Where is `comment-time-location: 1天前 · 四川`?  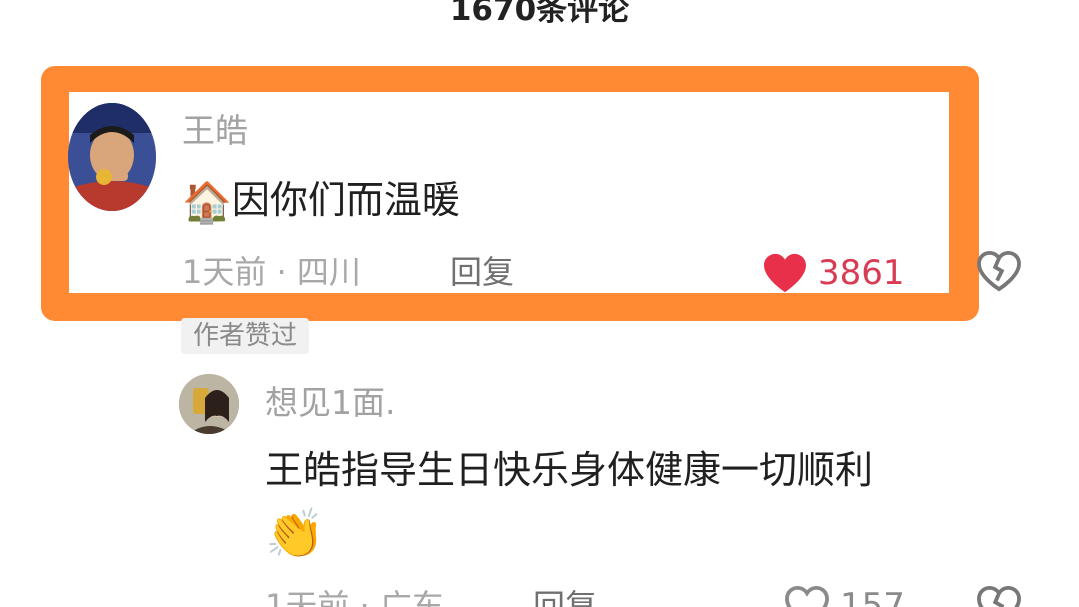
comment-time-location: 1天前 · 四川 is located at coordinates (271, 272).